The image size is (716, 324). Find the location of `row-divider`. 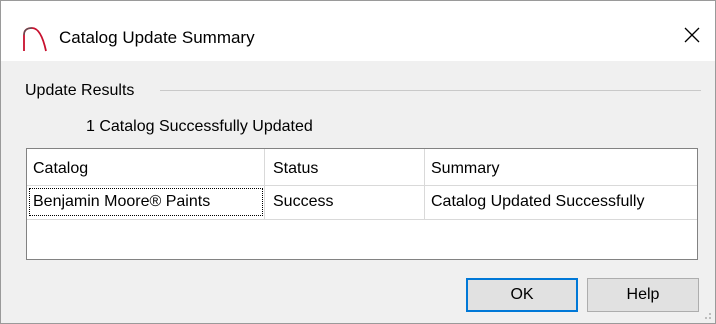

row-divider is located at coordinates (362, 219).